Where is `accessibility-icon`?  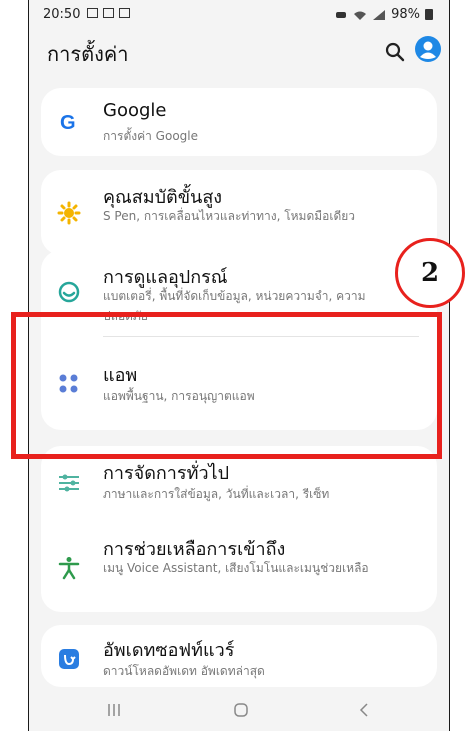 accessibility-icon is located at coordinates (69, 568).